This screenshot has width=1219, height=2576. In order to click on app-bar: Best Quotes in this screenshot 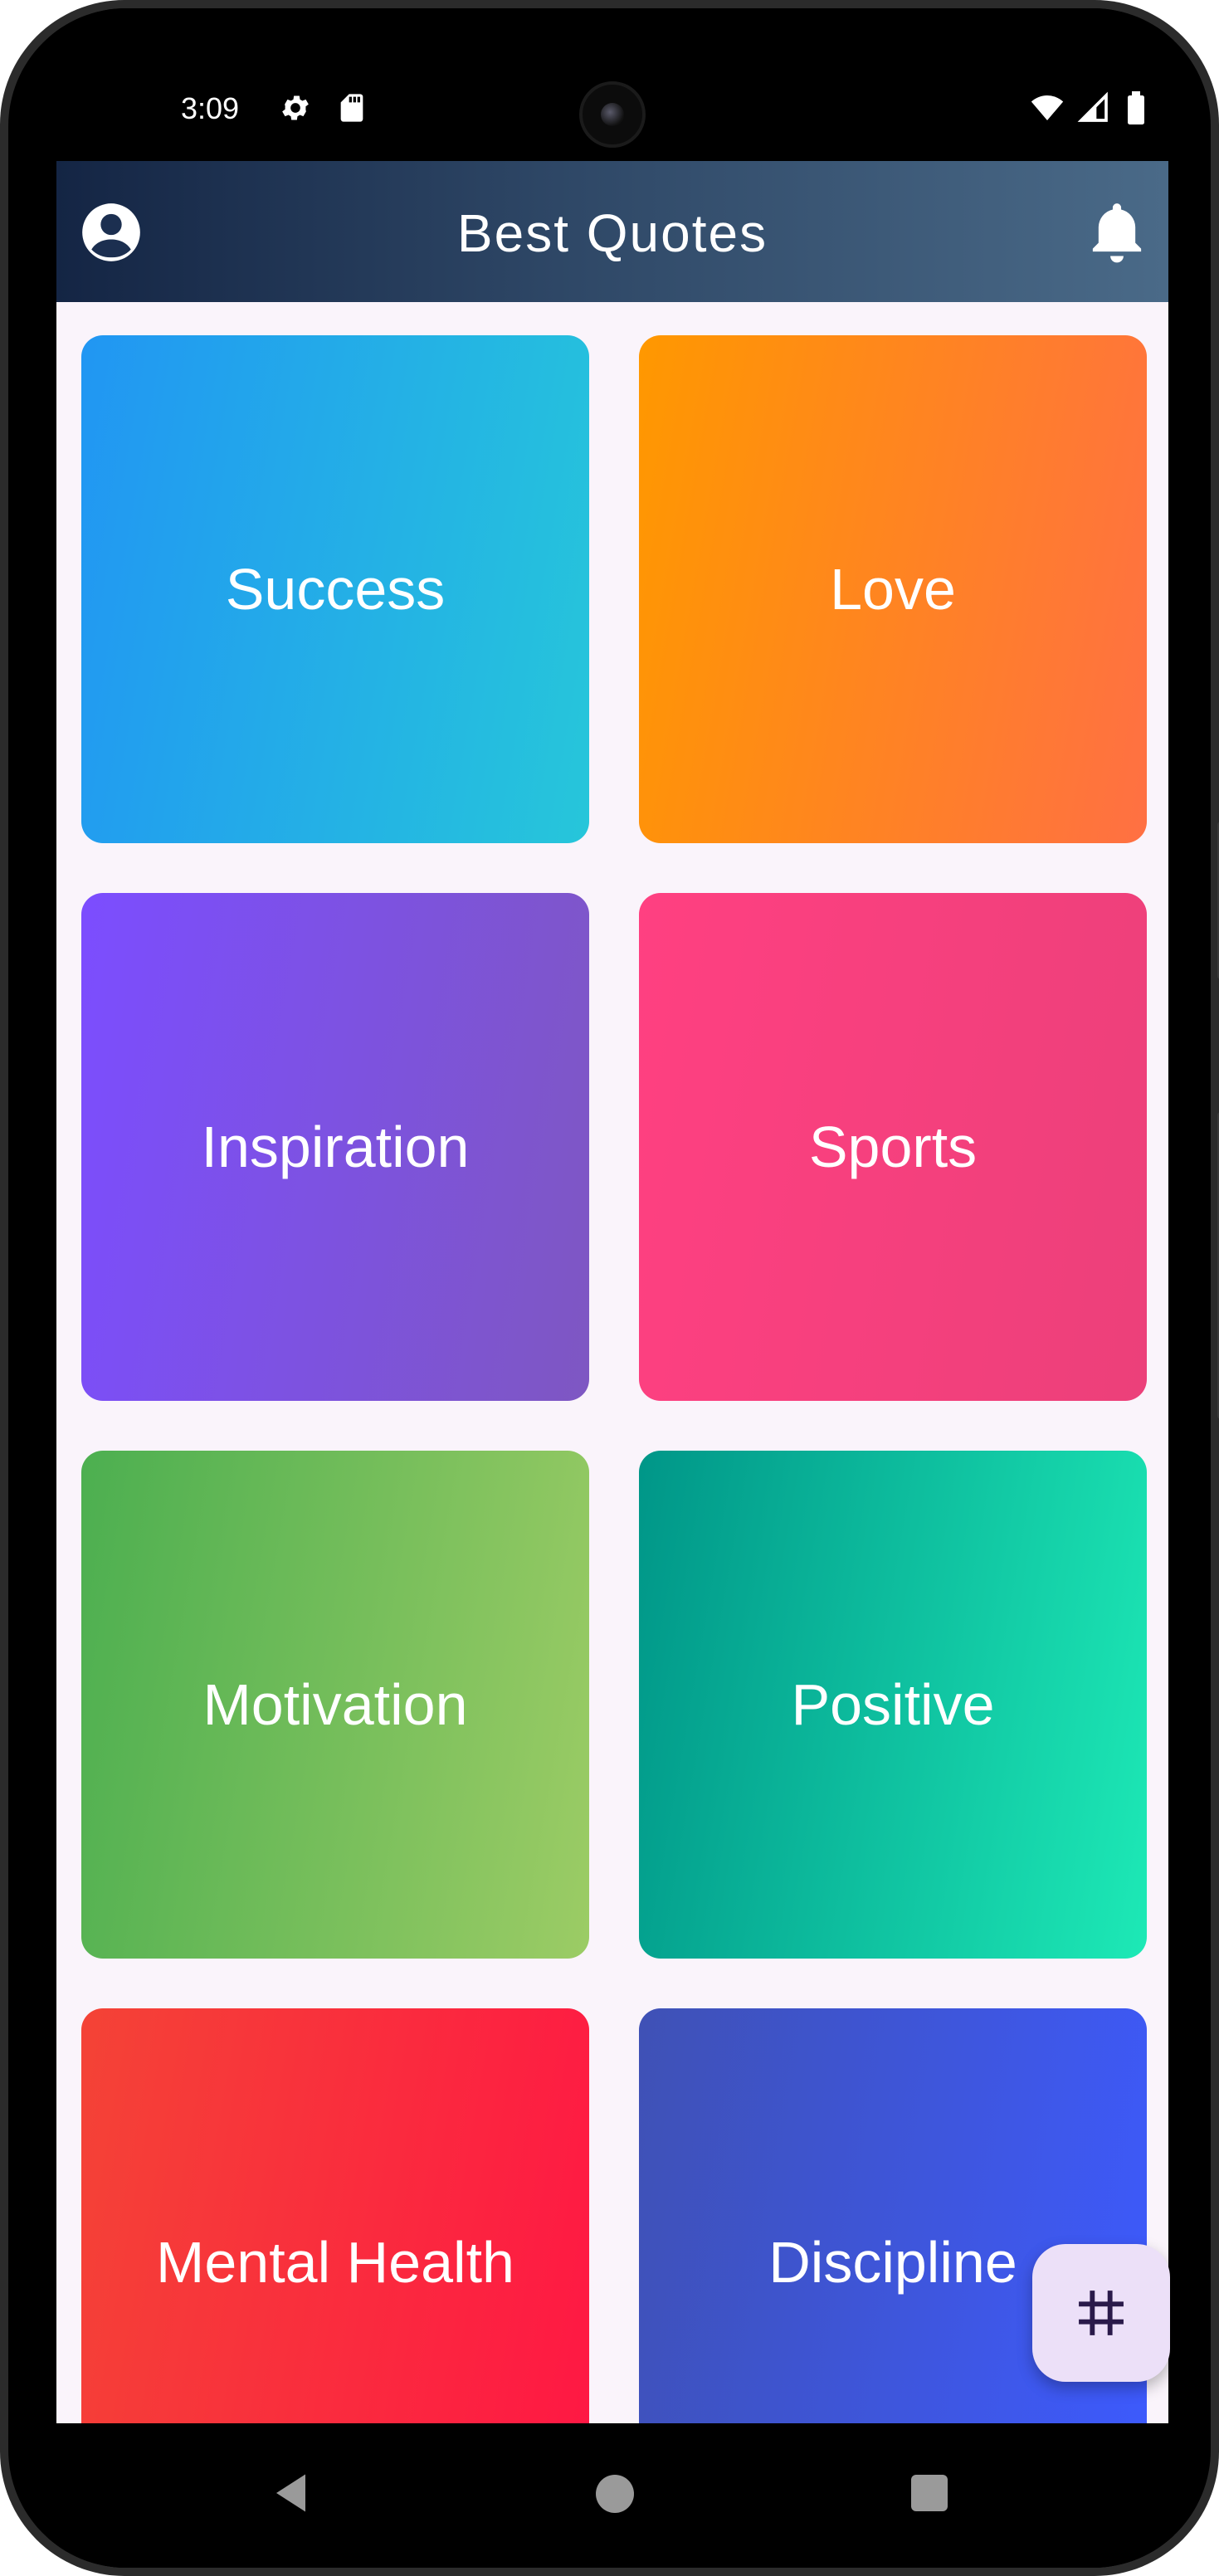, I will do `click(612, 231)`.